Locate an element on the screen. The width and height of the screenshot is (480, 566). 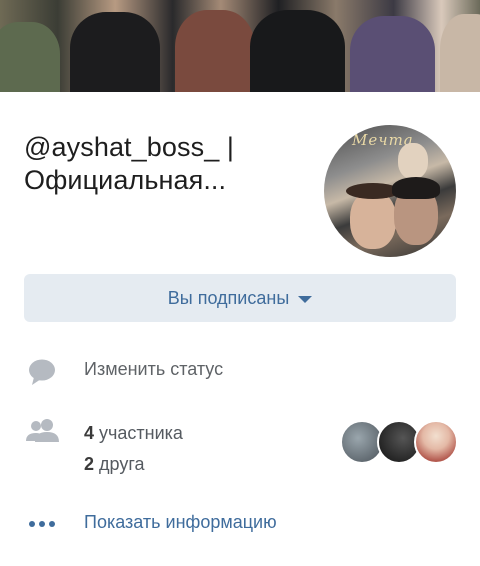
show-info-link: Показать информацию is located at coordinates (180, 522).